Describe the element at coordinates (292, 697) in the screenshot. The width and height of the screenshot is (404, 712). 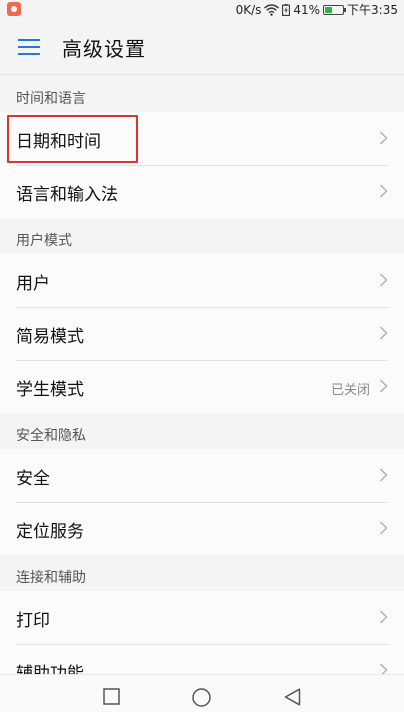
I see `back-icon` at that location.